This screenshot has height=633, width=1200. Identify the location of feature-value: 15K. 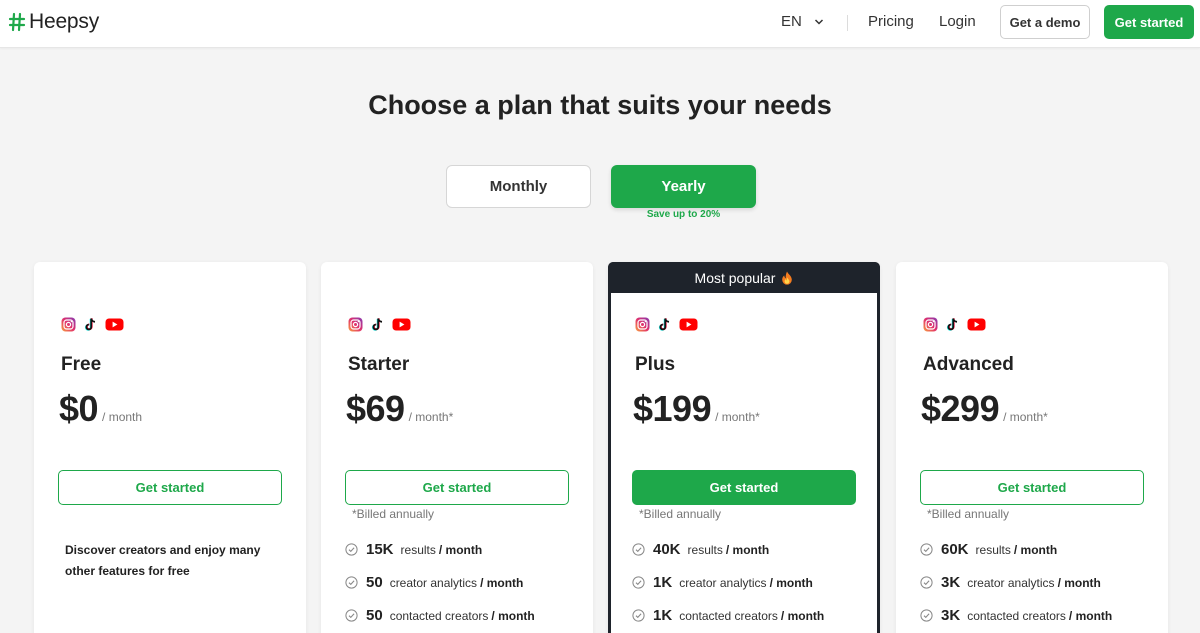
(380, 549).